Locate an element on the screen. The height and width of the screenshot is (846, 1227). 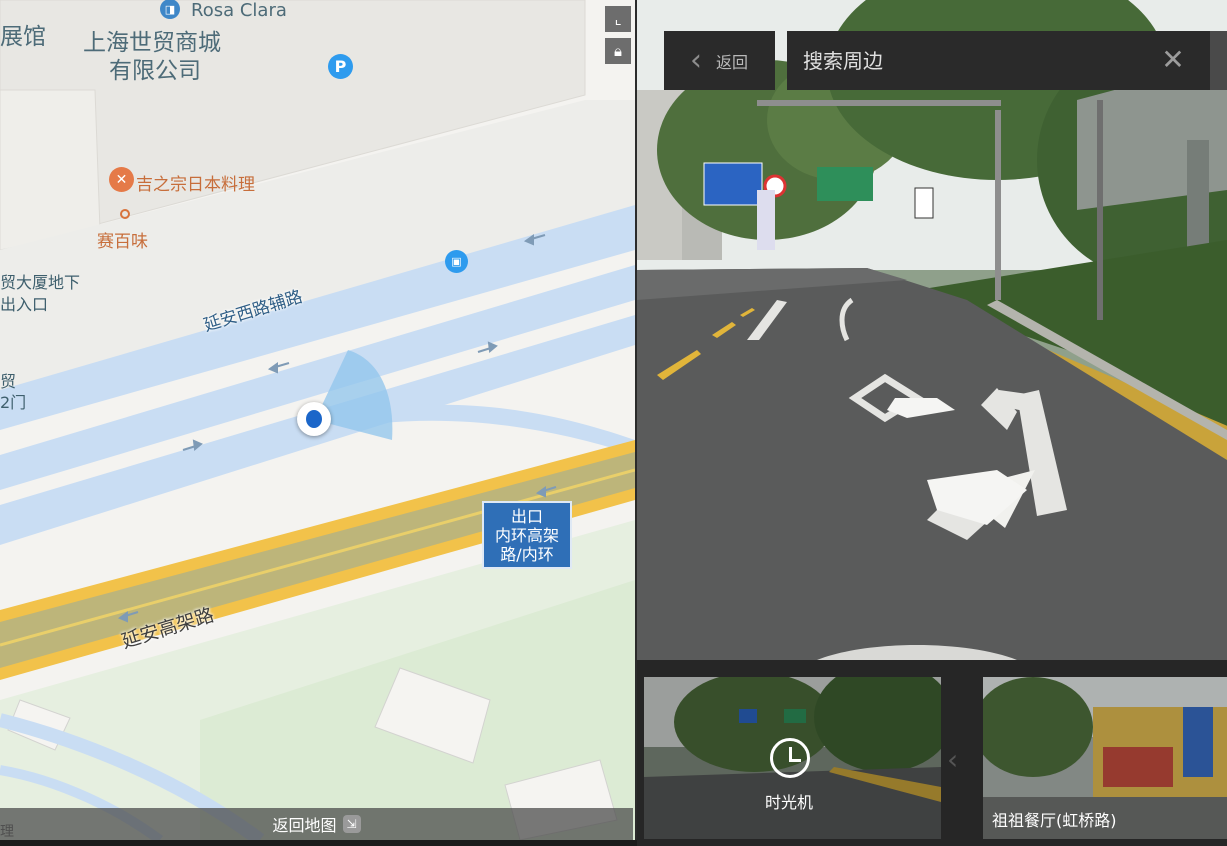
back-button-label: 返回 is located at coordinates (732, 62).